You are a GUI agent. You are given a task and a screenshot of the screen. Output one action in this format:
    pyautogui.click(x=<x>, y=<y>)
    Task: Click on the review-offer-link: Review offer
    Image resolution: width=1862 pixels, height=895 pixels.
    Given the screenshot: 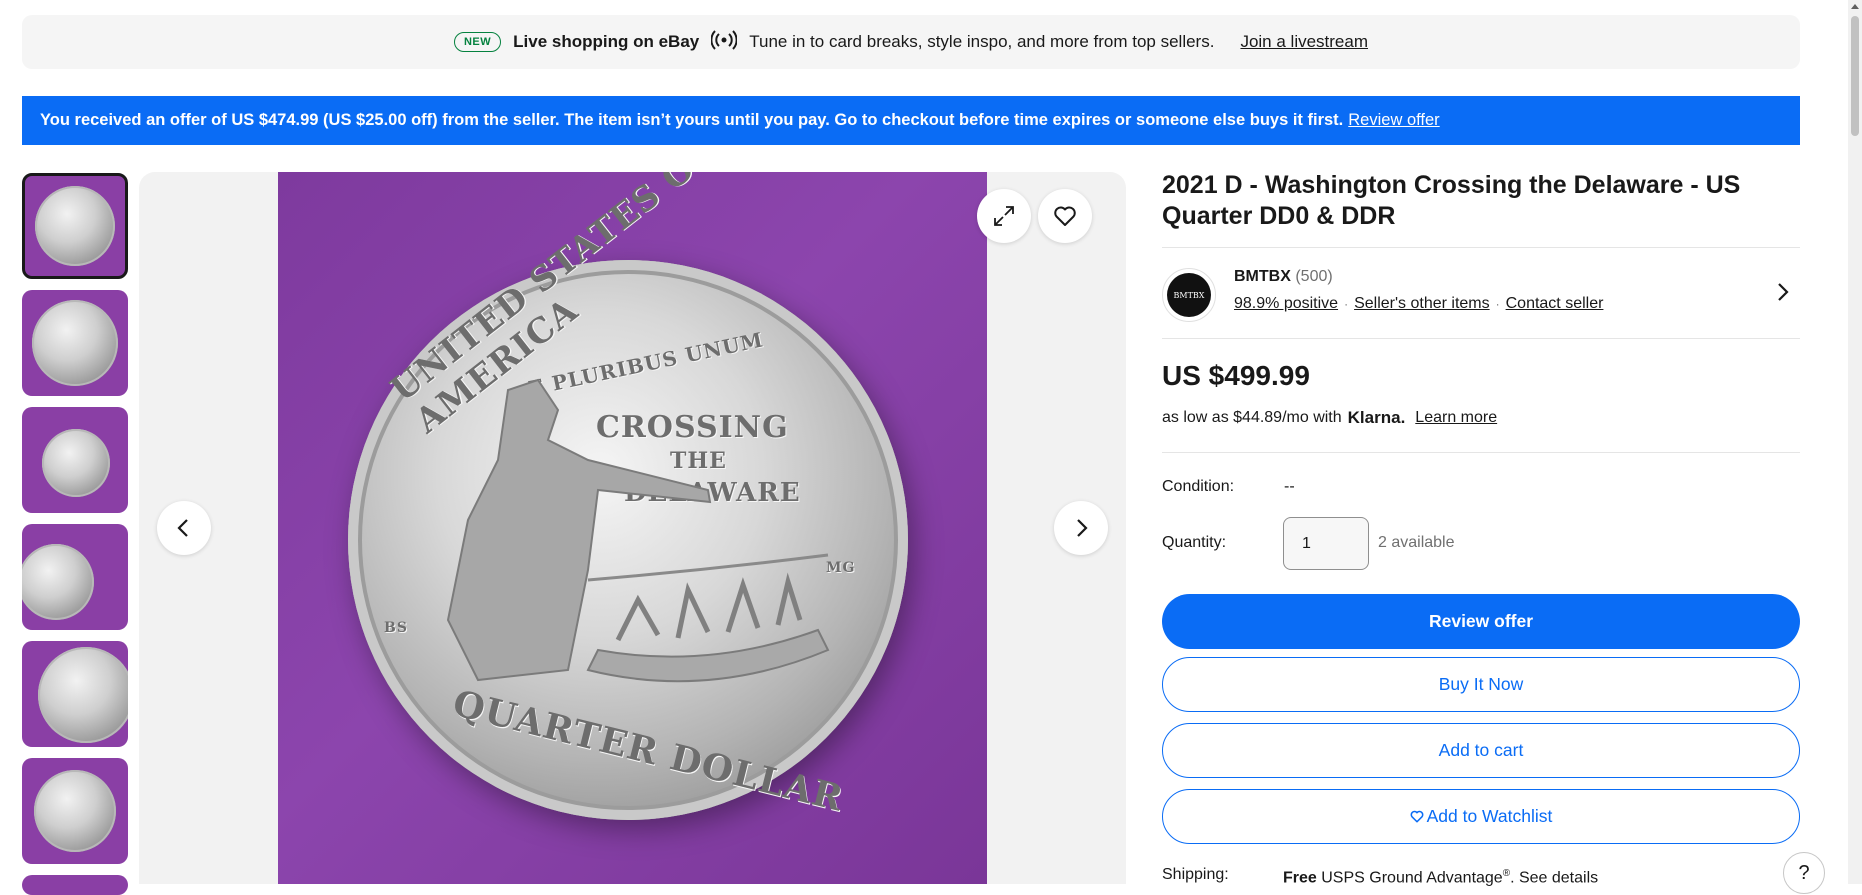 What is the action you would take?
    pyautogui.click(x=1393, y=120)
    